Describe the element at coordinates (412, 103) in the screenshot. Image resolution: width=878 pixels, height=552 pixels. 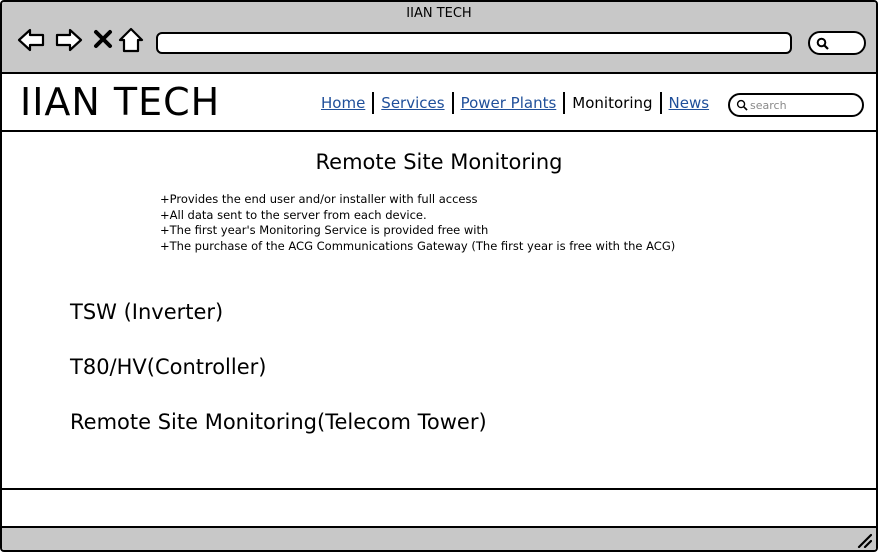
I see `nav-services-link: Services` at that location.